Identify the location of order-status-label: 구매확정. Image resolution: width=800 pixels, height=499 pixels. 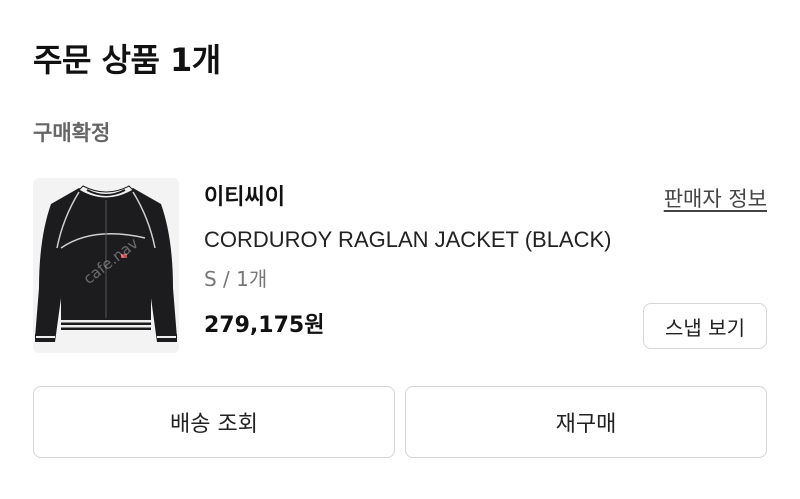
(72, 133).